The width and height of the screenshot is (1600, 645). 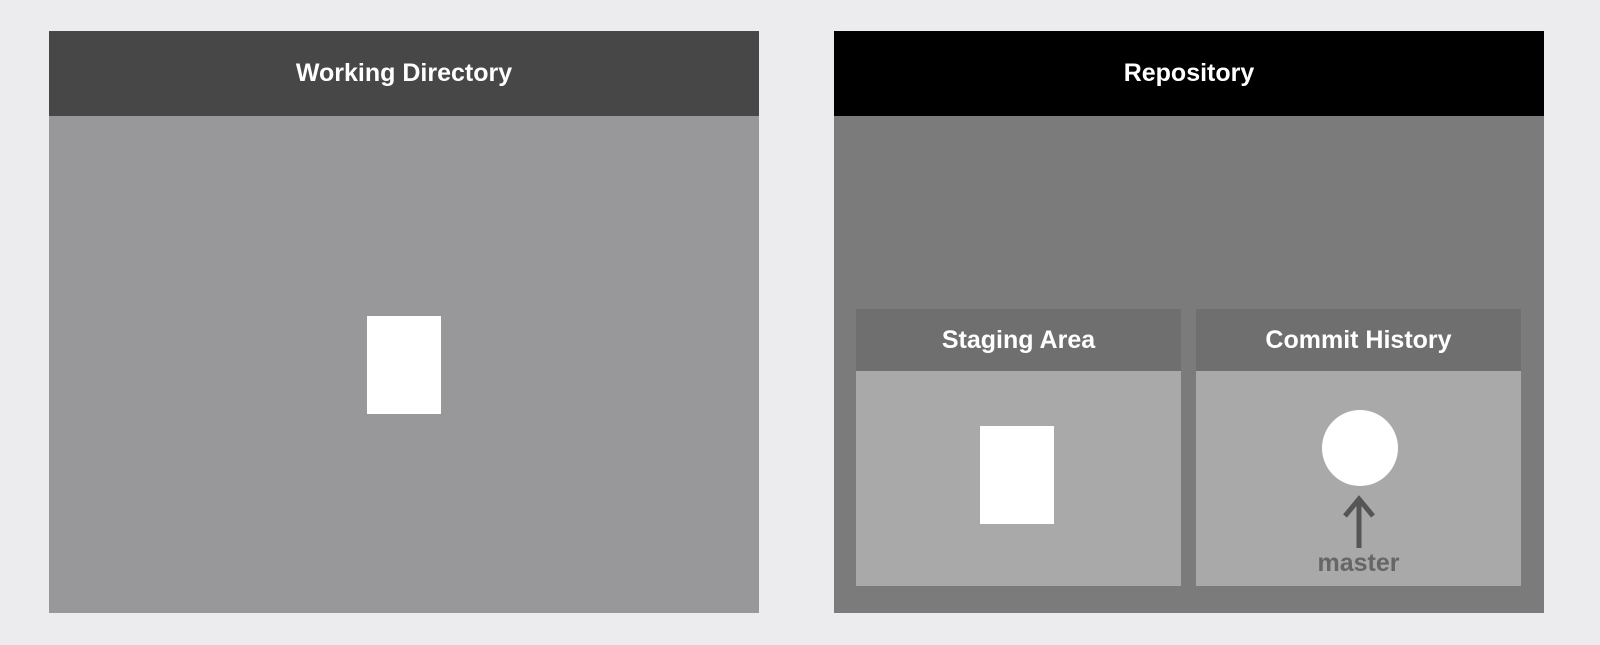 I want to click on repository-header: Repository, so click(x=1189, y=73).